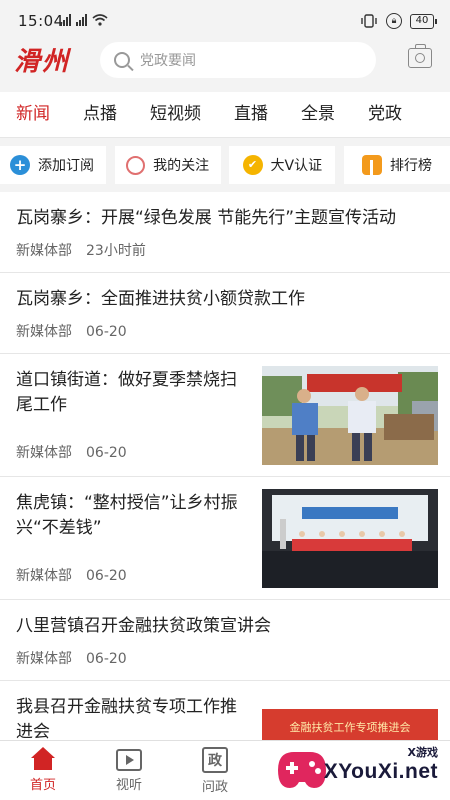 The image size is (450, 800). I want to click on list-item: 我县召开金融扶贫专项工作推进会 金融扶贫工作专项推进会, so click(225, 710).